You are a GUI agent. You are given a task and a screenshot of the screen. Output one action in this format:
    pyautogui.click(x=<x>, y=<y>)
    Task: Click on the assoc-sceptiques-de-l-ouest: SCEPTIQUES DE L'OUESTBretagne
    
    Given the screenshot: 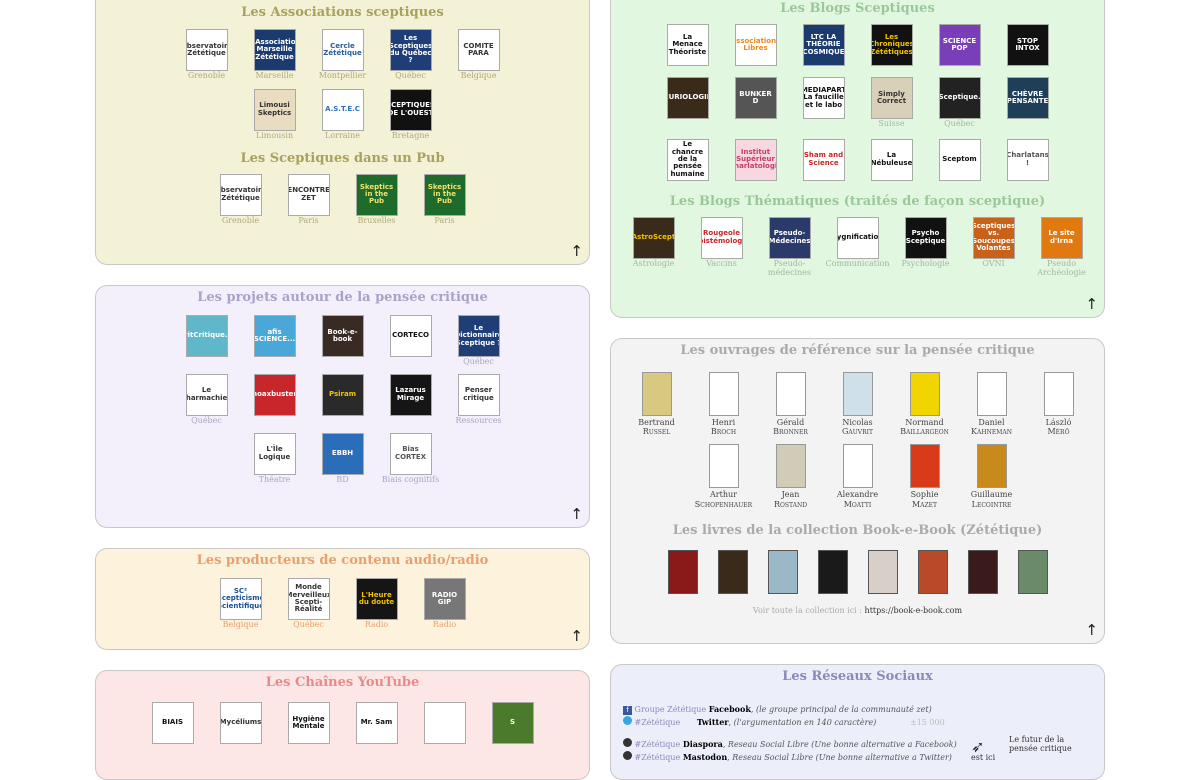 What is the action you would take?
    pyautogui.click(x=411, y=114)
    